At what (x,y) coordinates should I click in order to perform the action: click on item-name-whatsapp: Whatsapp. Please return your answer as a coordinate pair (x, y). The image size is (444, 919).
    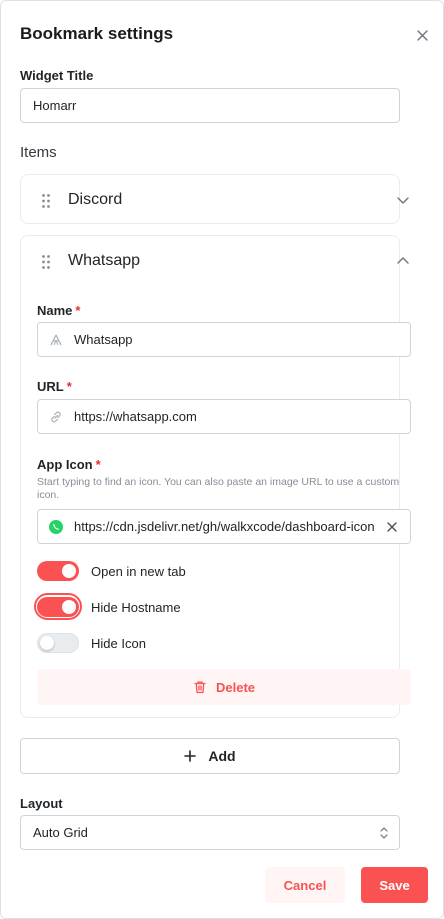
    Looking at the image, I should click on (104, 260).